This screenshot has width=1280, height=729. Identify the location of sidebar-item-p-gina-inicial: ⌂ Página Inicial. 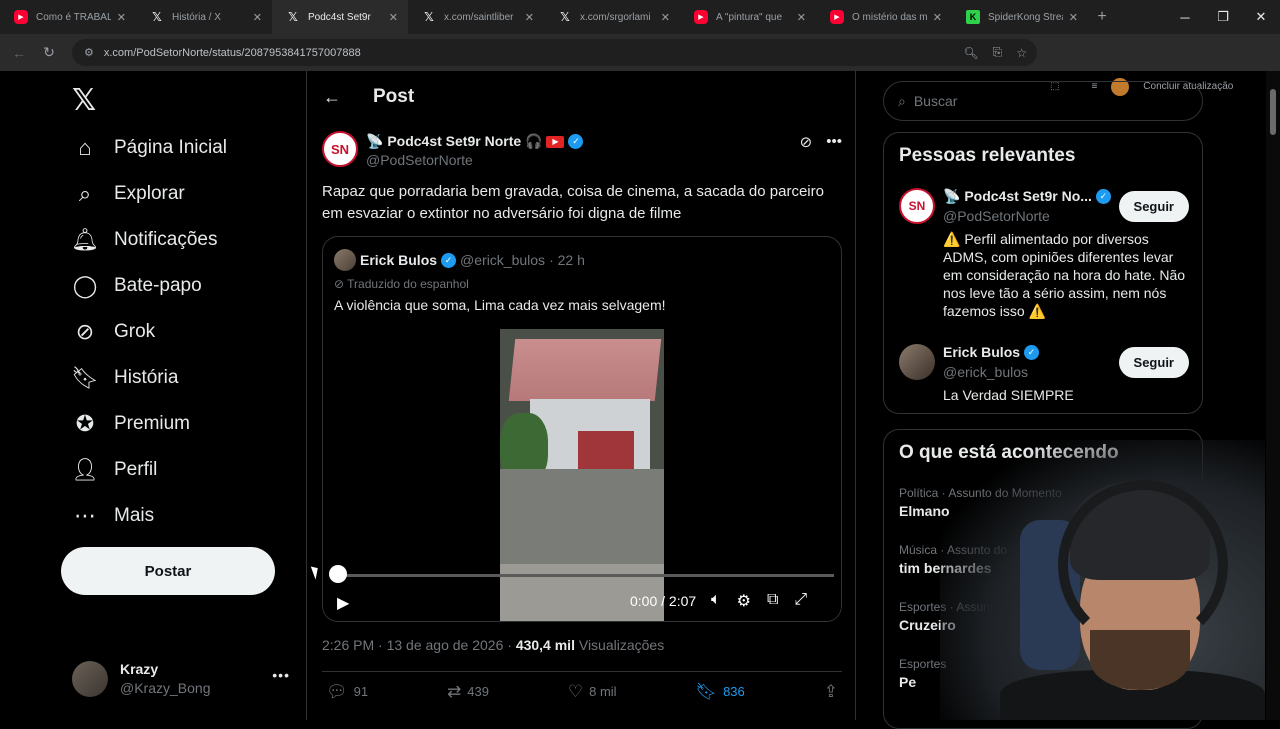
(149, 148).